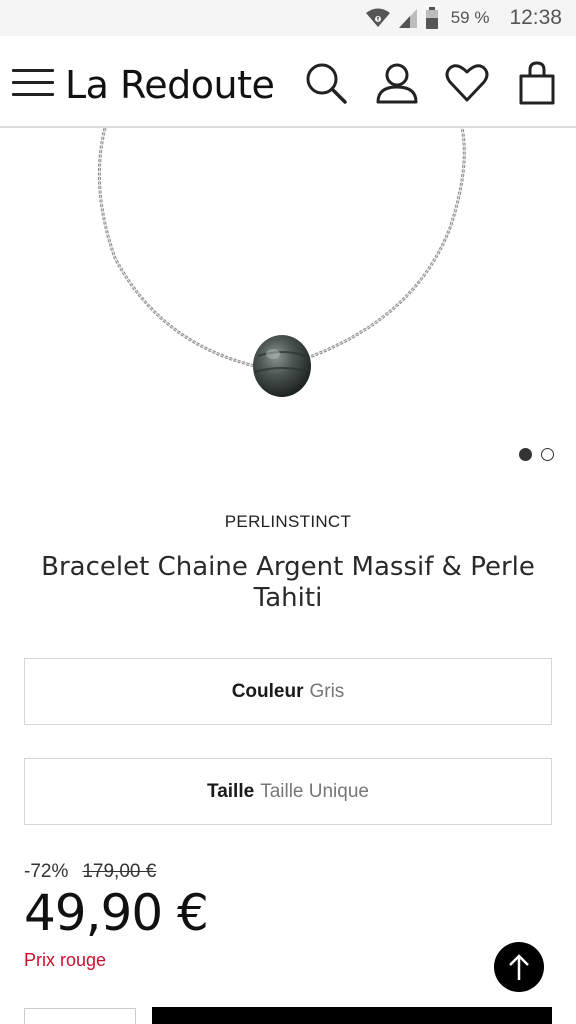 The image size is (576, 1024). I want to click on color-selector: Couleur Gris, so click(288, 691).